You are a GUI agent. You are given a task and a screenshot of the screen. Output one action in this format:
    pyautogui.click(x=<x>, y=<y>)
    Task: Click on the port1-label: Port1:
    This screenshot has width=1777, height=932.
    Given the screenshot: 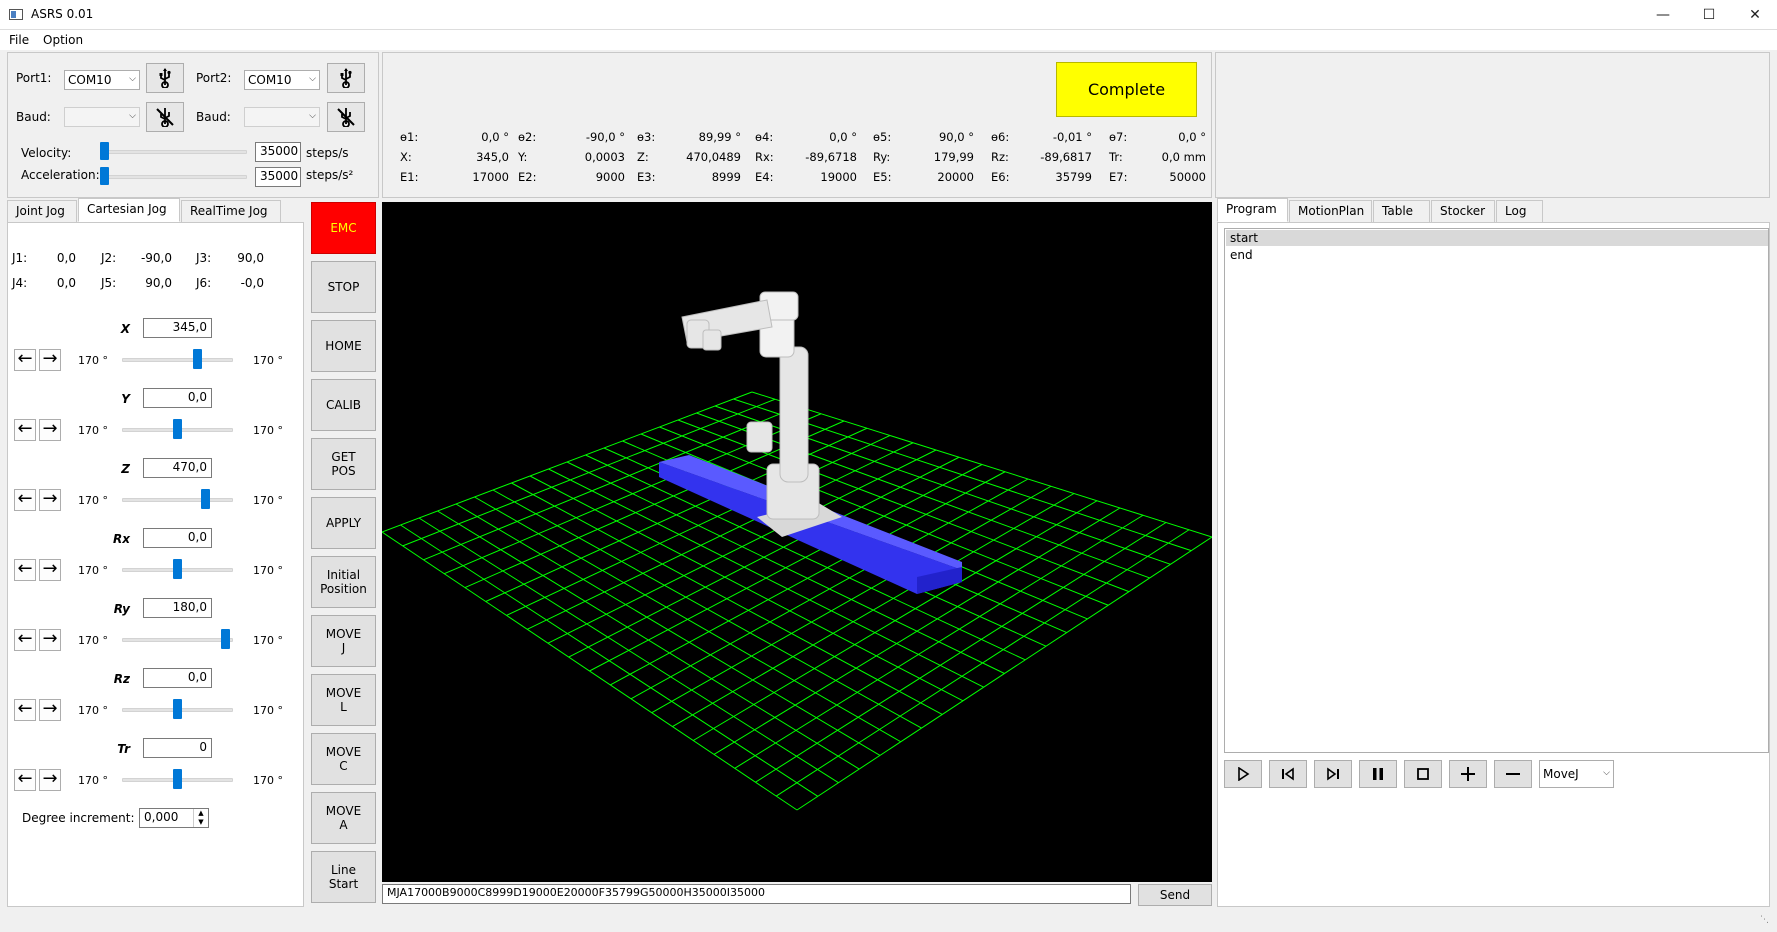 What is the action you would take?
    pyautogui.click(x=34, y=78)
    